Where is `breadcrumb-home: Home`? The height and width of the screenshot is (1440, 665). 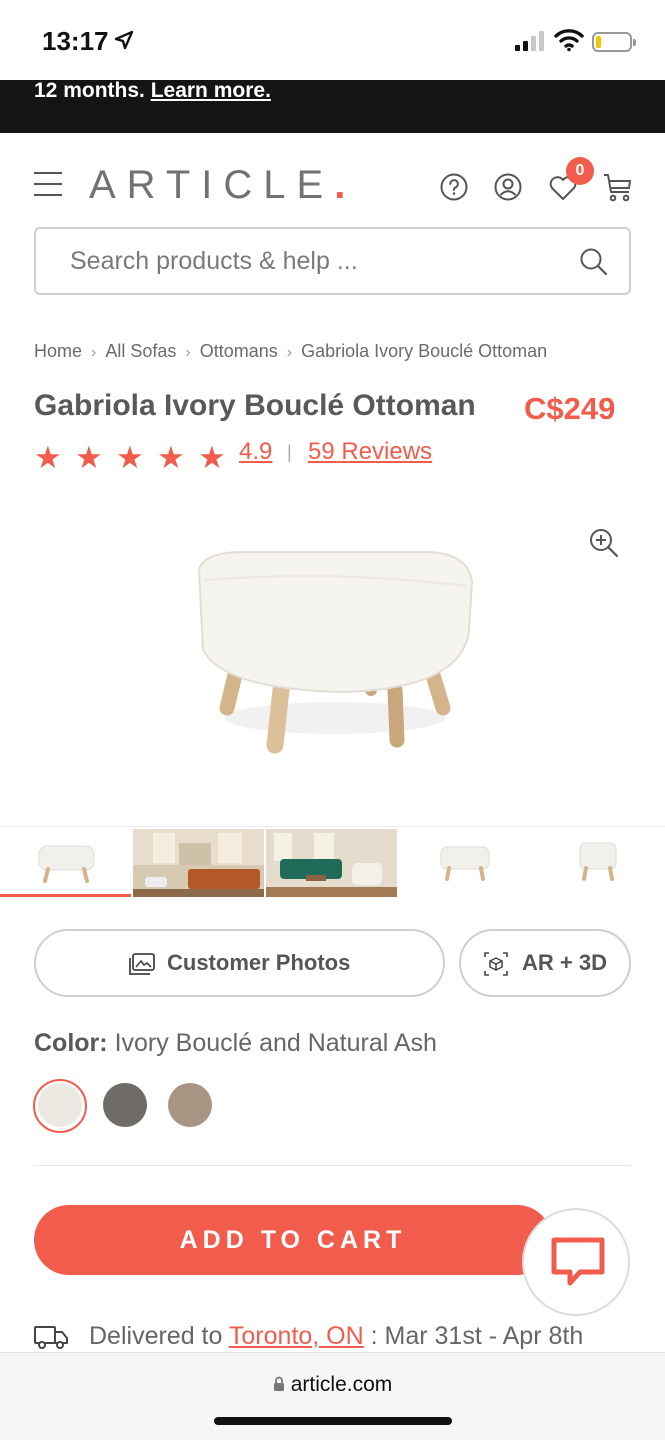
breadcrumb-home: Home is located at coordinates (58, 351).